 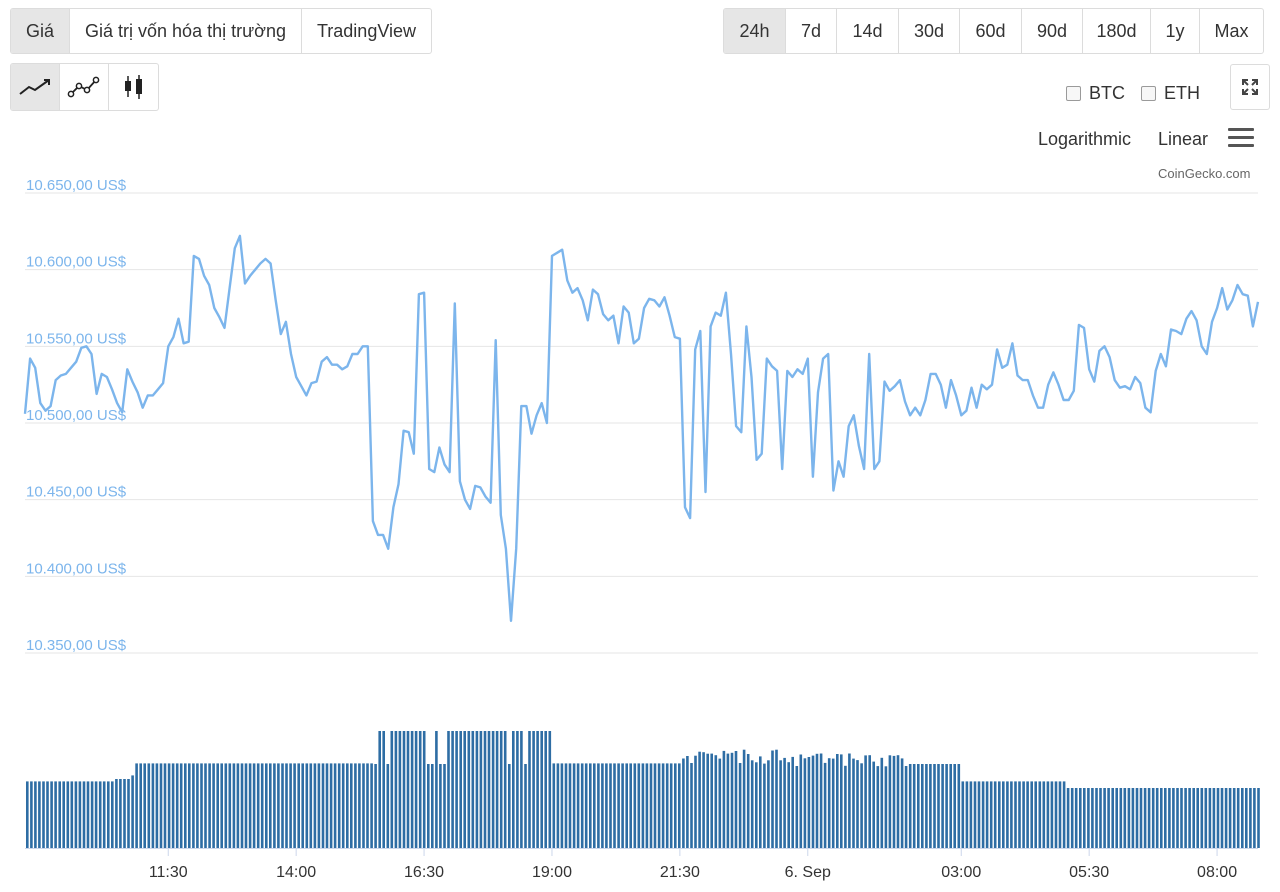 What do you see at coordinates (552, 872) in the screenshot?
I see `x-tick-label: 19:00` at bounding box center [552, 872].